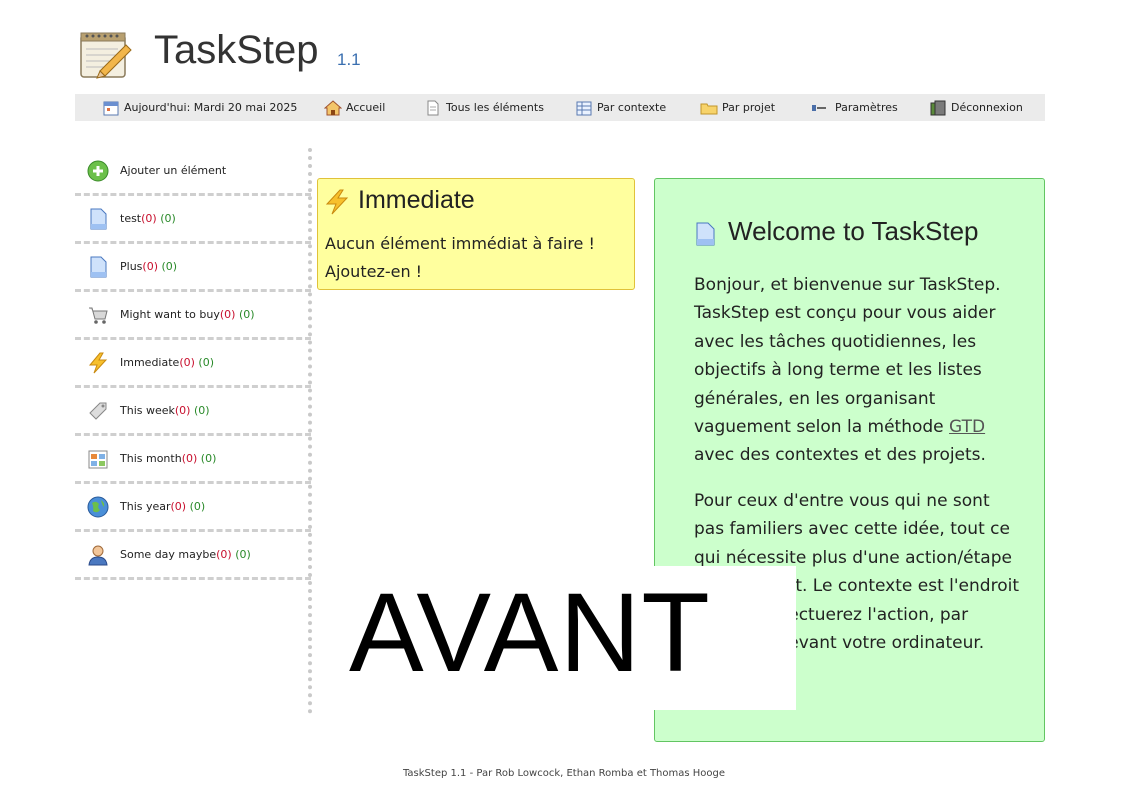  I want to click on nav-home: Accueil, so click(354, 107).